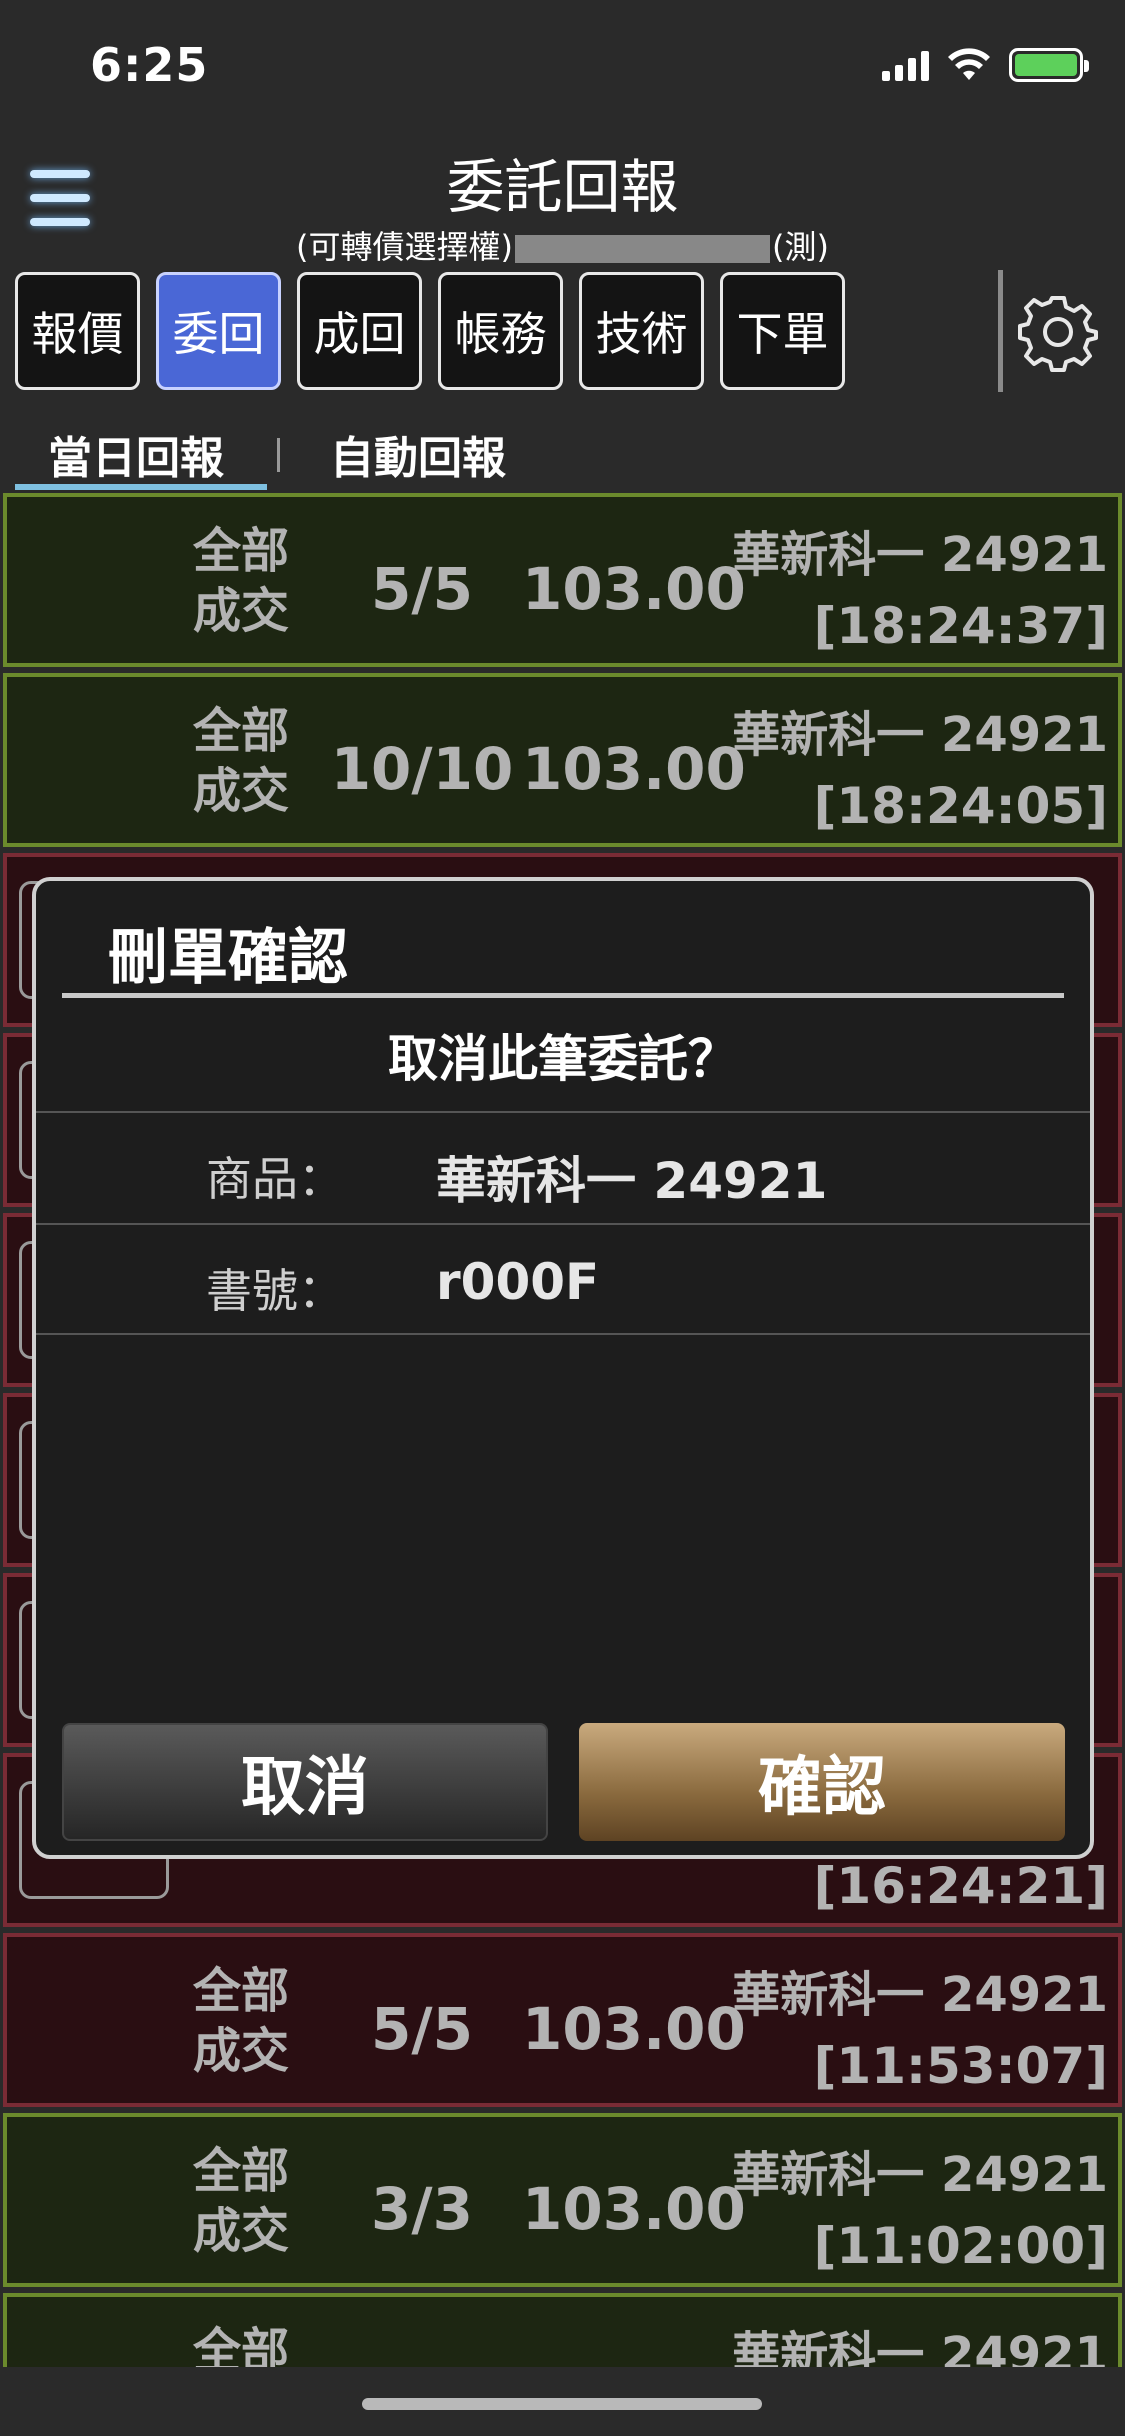 Image resolution: width=1125 pixels, height=2436 pixels. Describe the element at coordinates (563, 1059) in the screenshot. I see `dialog-question: 取消此筆委託？` at that location.